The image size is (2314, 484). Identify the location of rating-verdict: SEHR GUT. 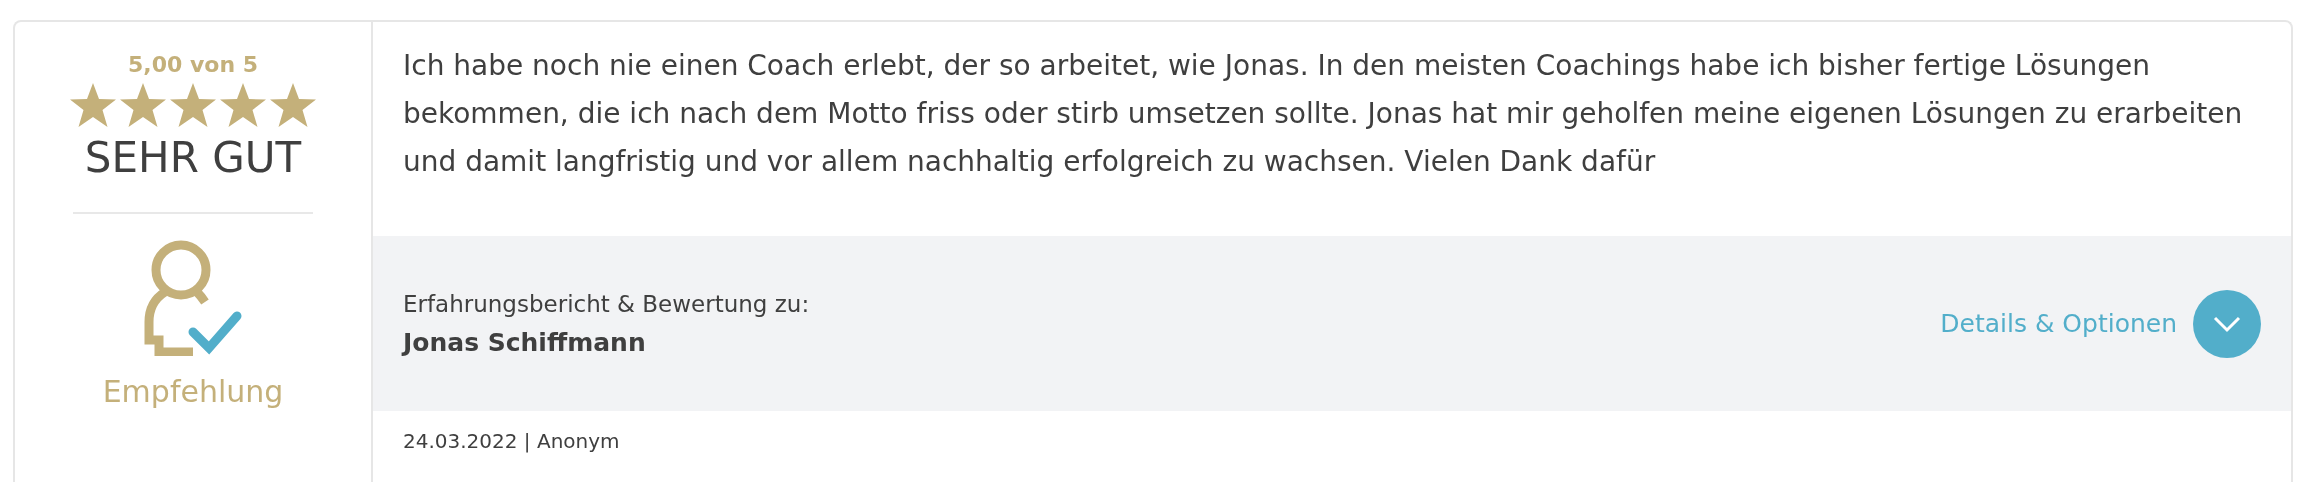
(193, 158).